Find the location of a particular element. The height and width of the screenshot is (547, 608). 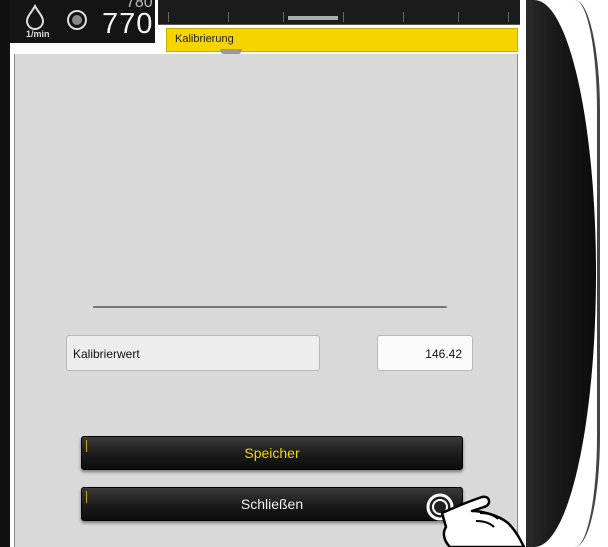

calibration-label-box: Kalibrierwert is located at coordinates (193, 353).